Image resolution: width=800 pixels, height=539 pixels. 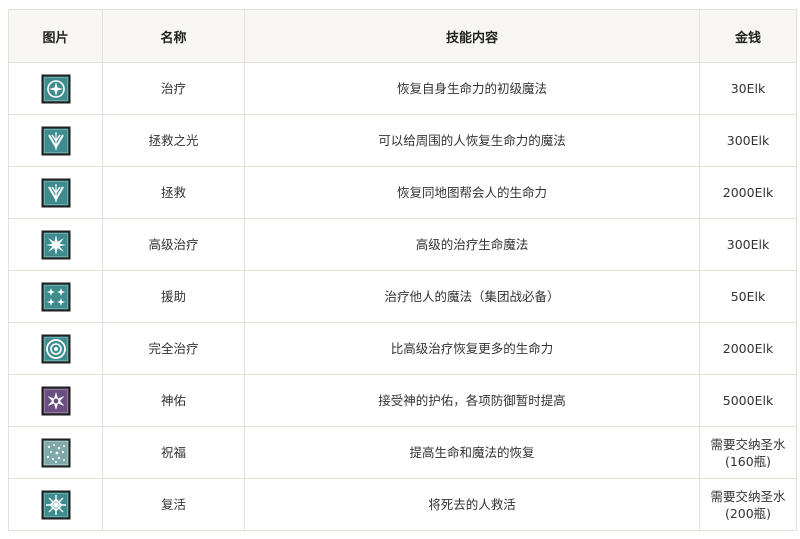 What do you see at coordinates (472, 244) in the screenshot?
I see `cell-desc: 高级的治疗生命魔法` at bounding box center [472, 244].